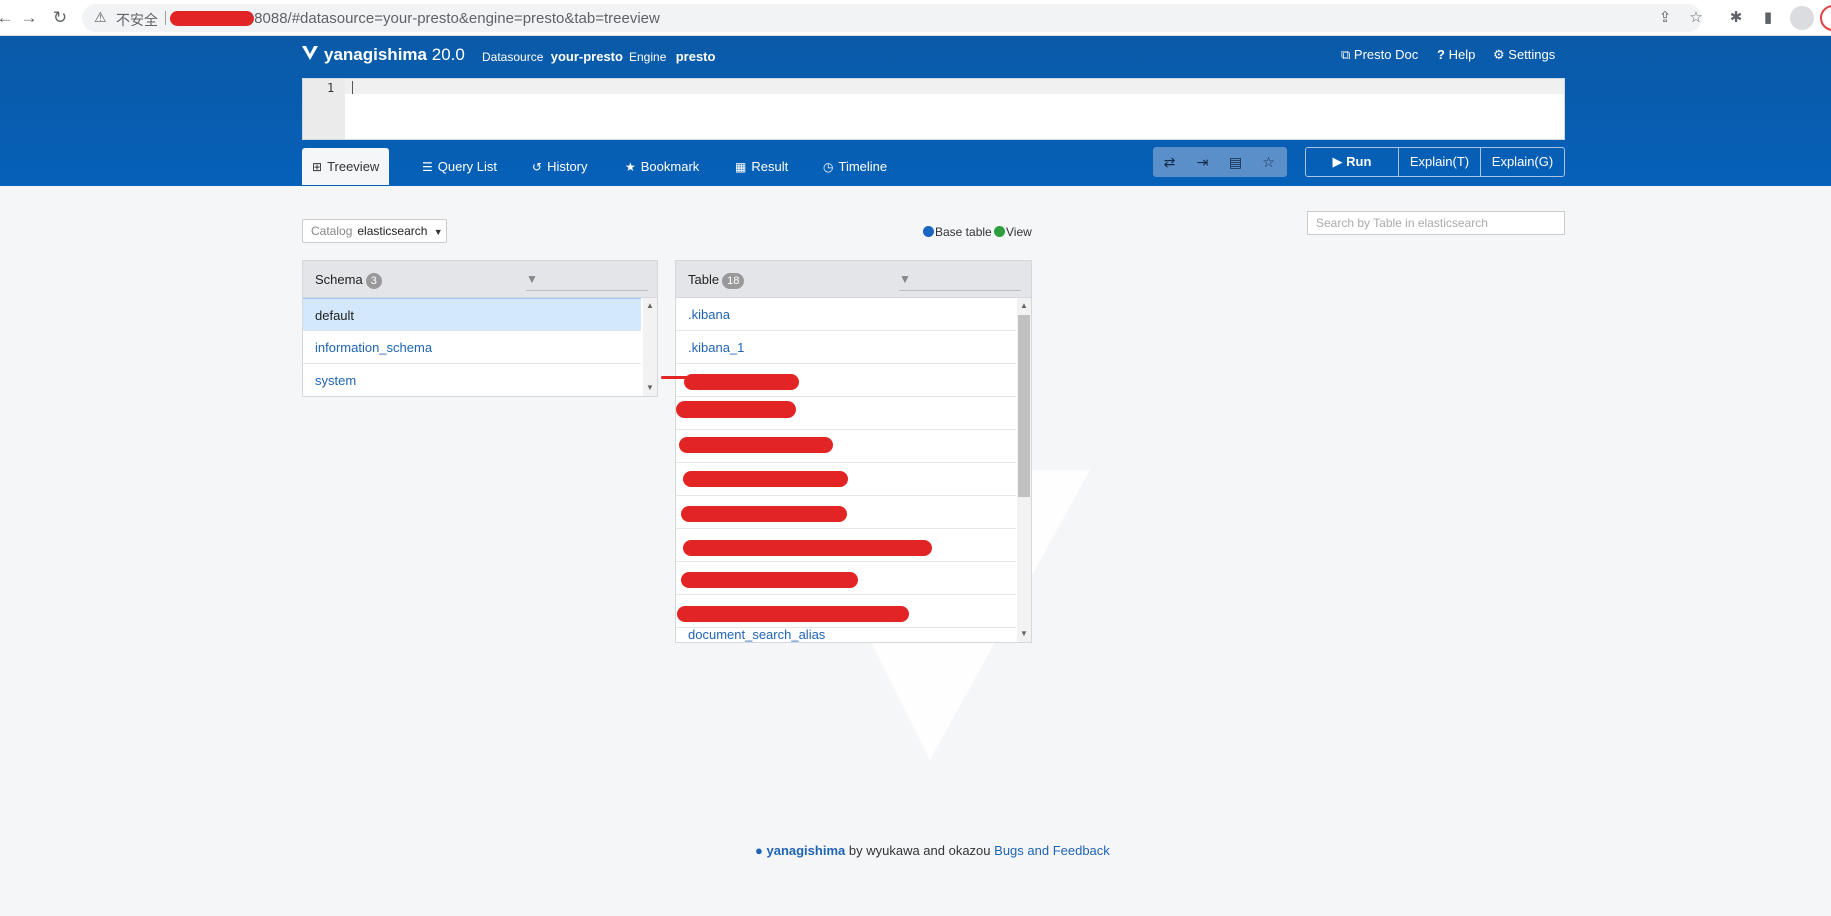 The width and height of the screenshot is (1831, 916). Describe the element at coordinates (353, 166) in the screenshot. I see `tab-label: Treeview` at that location.